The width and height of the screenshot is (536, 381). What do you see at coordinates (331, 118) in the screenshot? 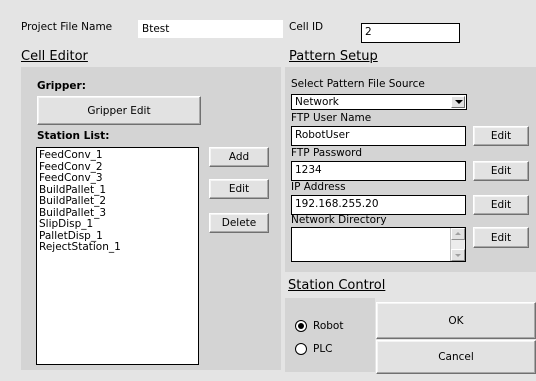
I see `ftp-user-label: FTP User Name` at bounding box center [331, 118].